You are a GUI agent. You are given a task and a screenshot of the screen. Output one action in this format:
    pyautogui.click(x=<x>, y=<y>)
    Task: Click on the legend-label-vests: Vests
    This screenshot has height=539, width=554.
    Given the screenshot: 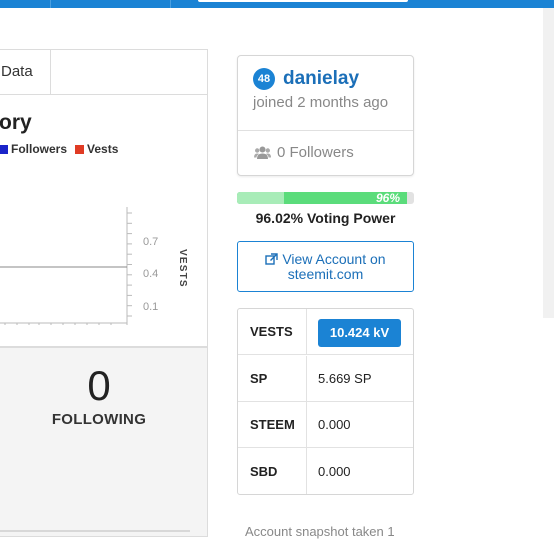 What is the action you would take?
    pyautogui.click(x=103, y=149)
    